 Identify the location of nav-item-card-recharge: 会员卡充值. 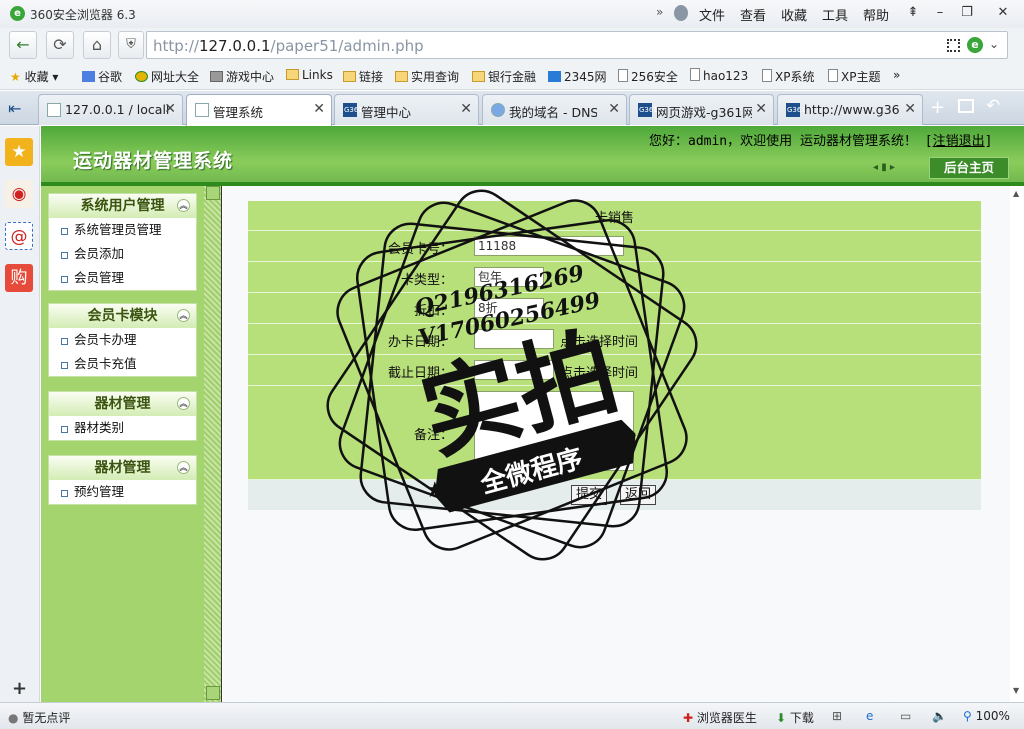
(122, 364).